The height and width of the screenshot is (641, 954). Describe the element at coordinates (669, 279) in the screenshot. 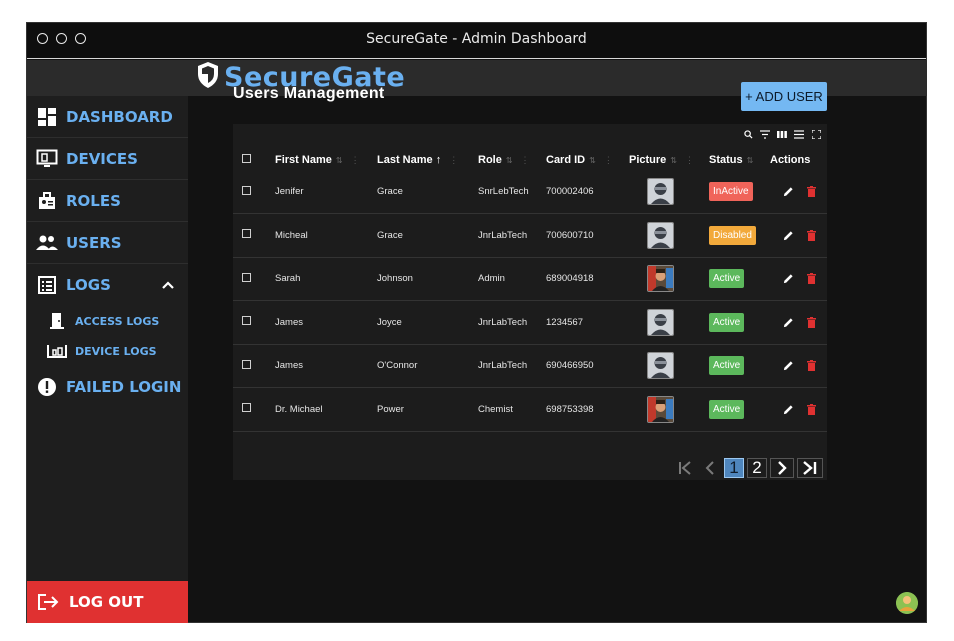

I see `picture-cell` at that location.